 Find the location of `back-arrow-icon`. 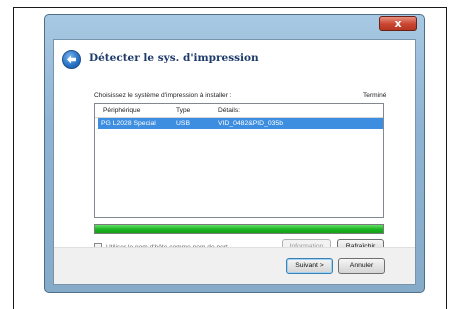

back-arrow-icon is located at coordinates (71, 59).